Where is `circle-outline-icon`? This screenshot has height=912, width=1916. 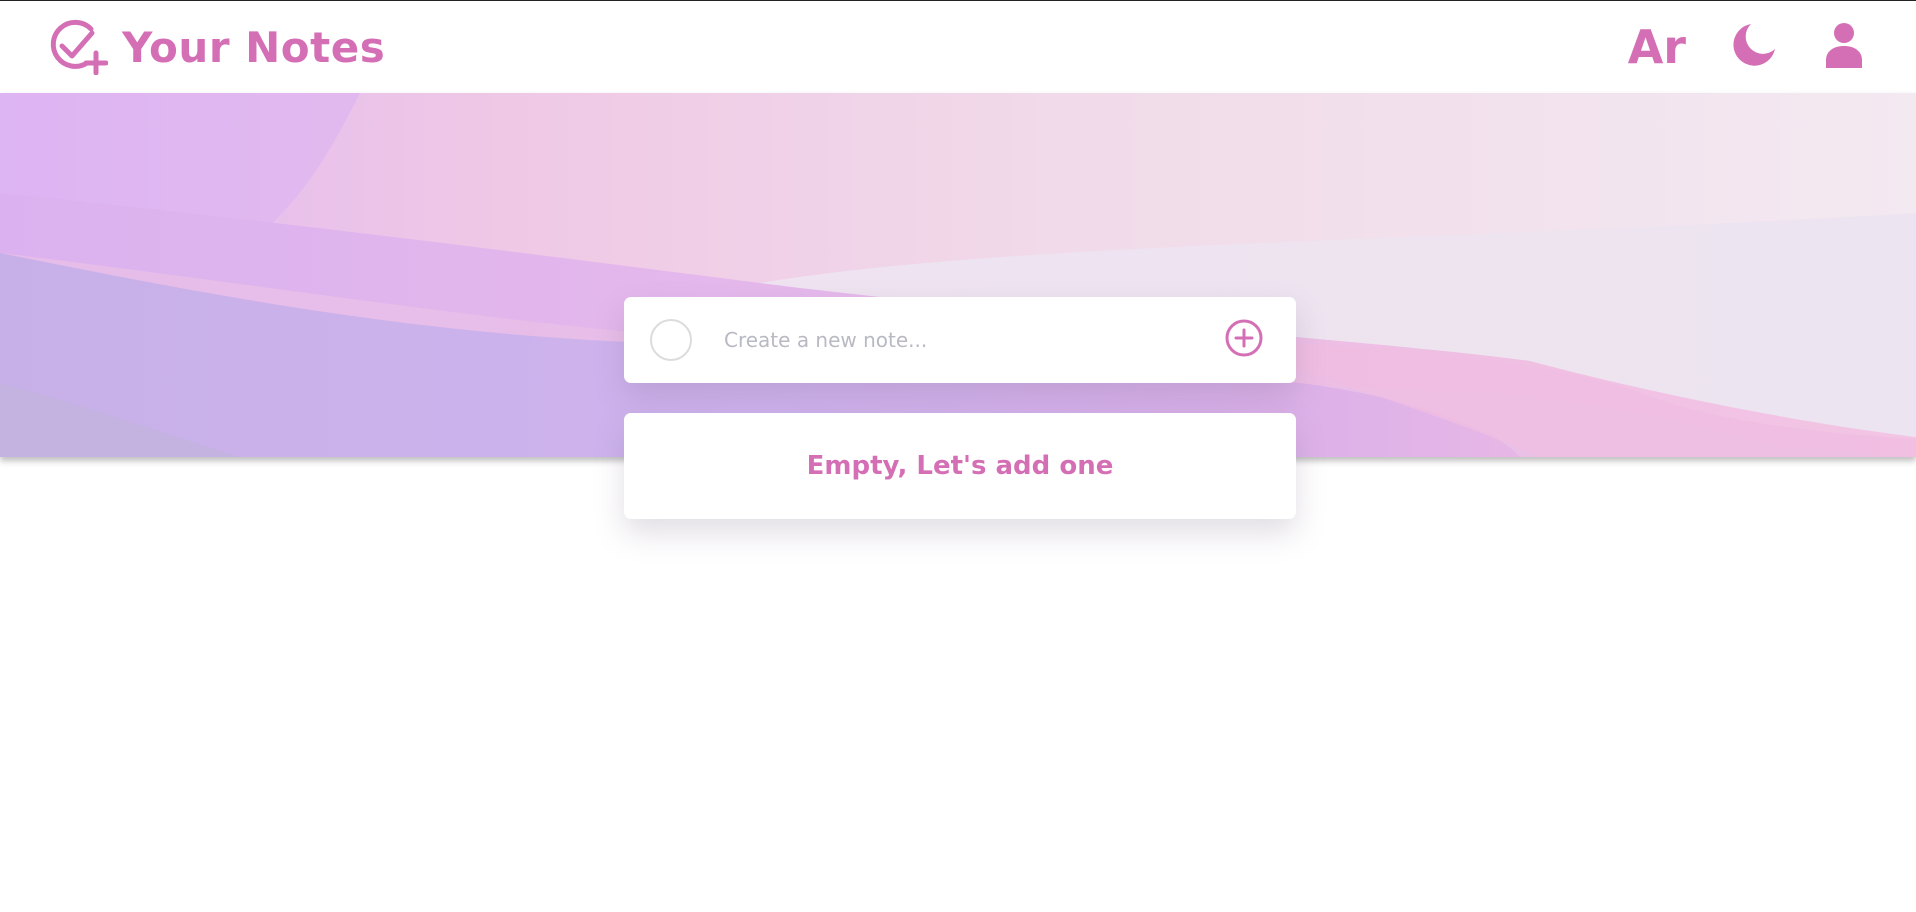
circle-outline-icon is located at coordinates (671, 340).